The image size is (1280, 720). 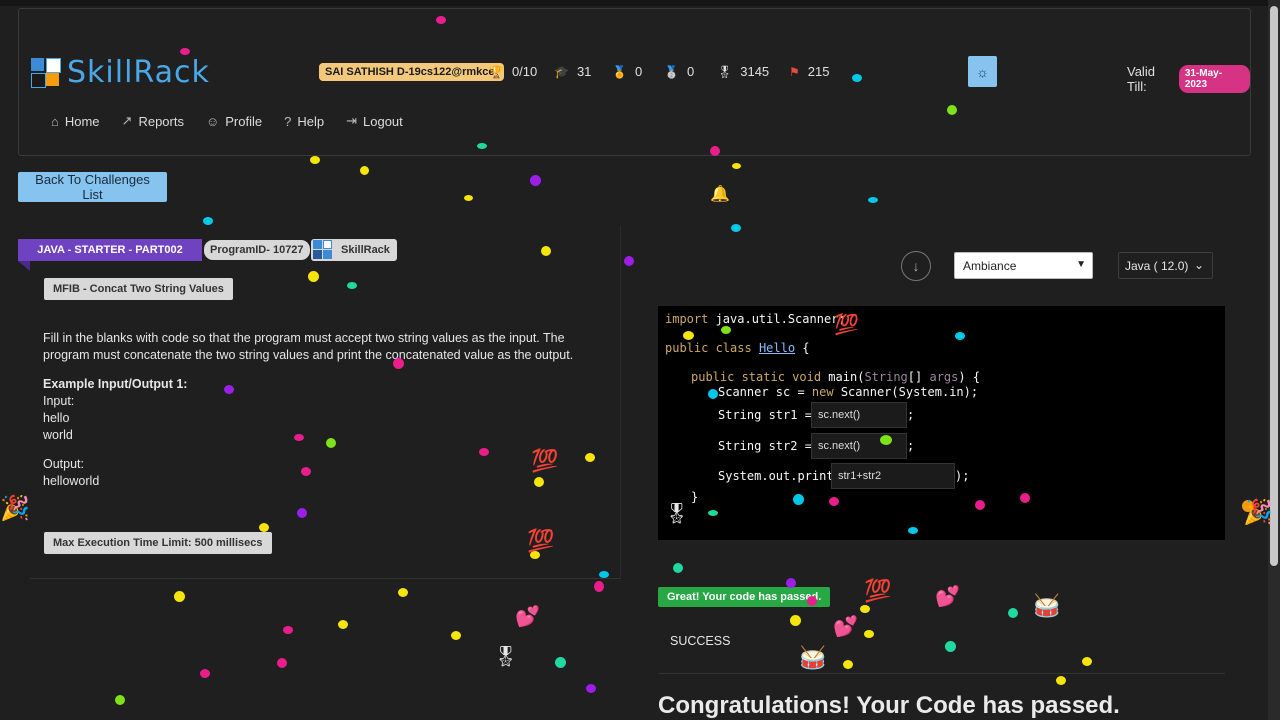 I want to click on graduation-cap-icon: 🎓, so click(x=561, y=71).